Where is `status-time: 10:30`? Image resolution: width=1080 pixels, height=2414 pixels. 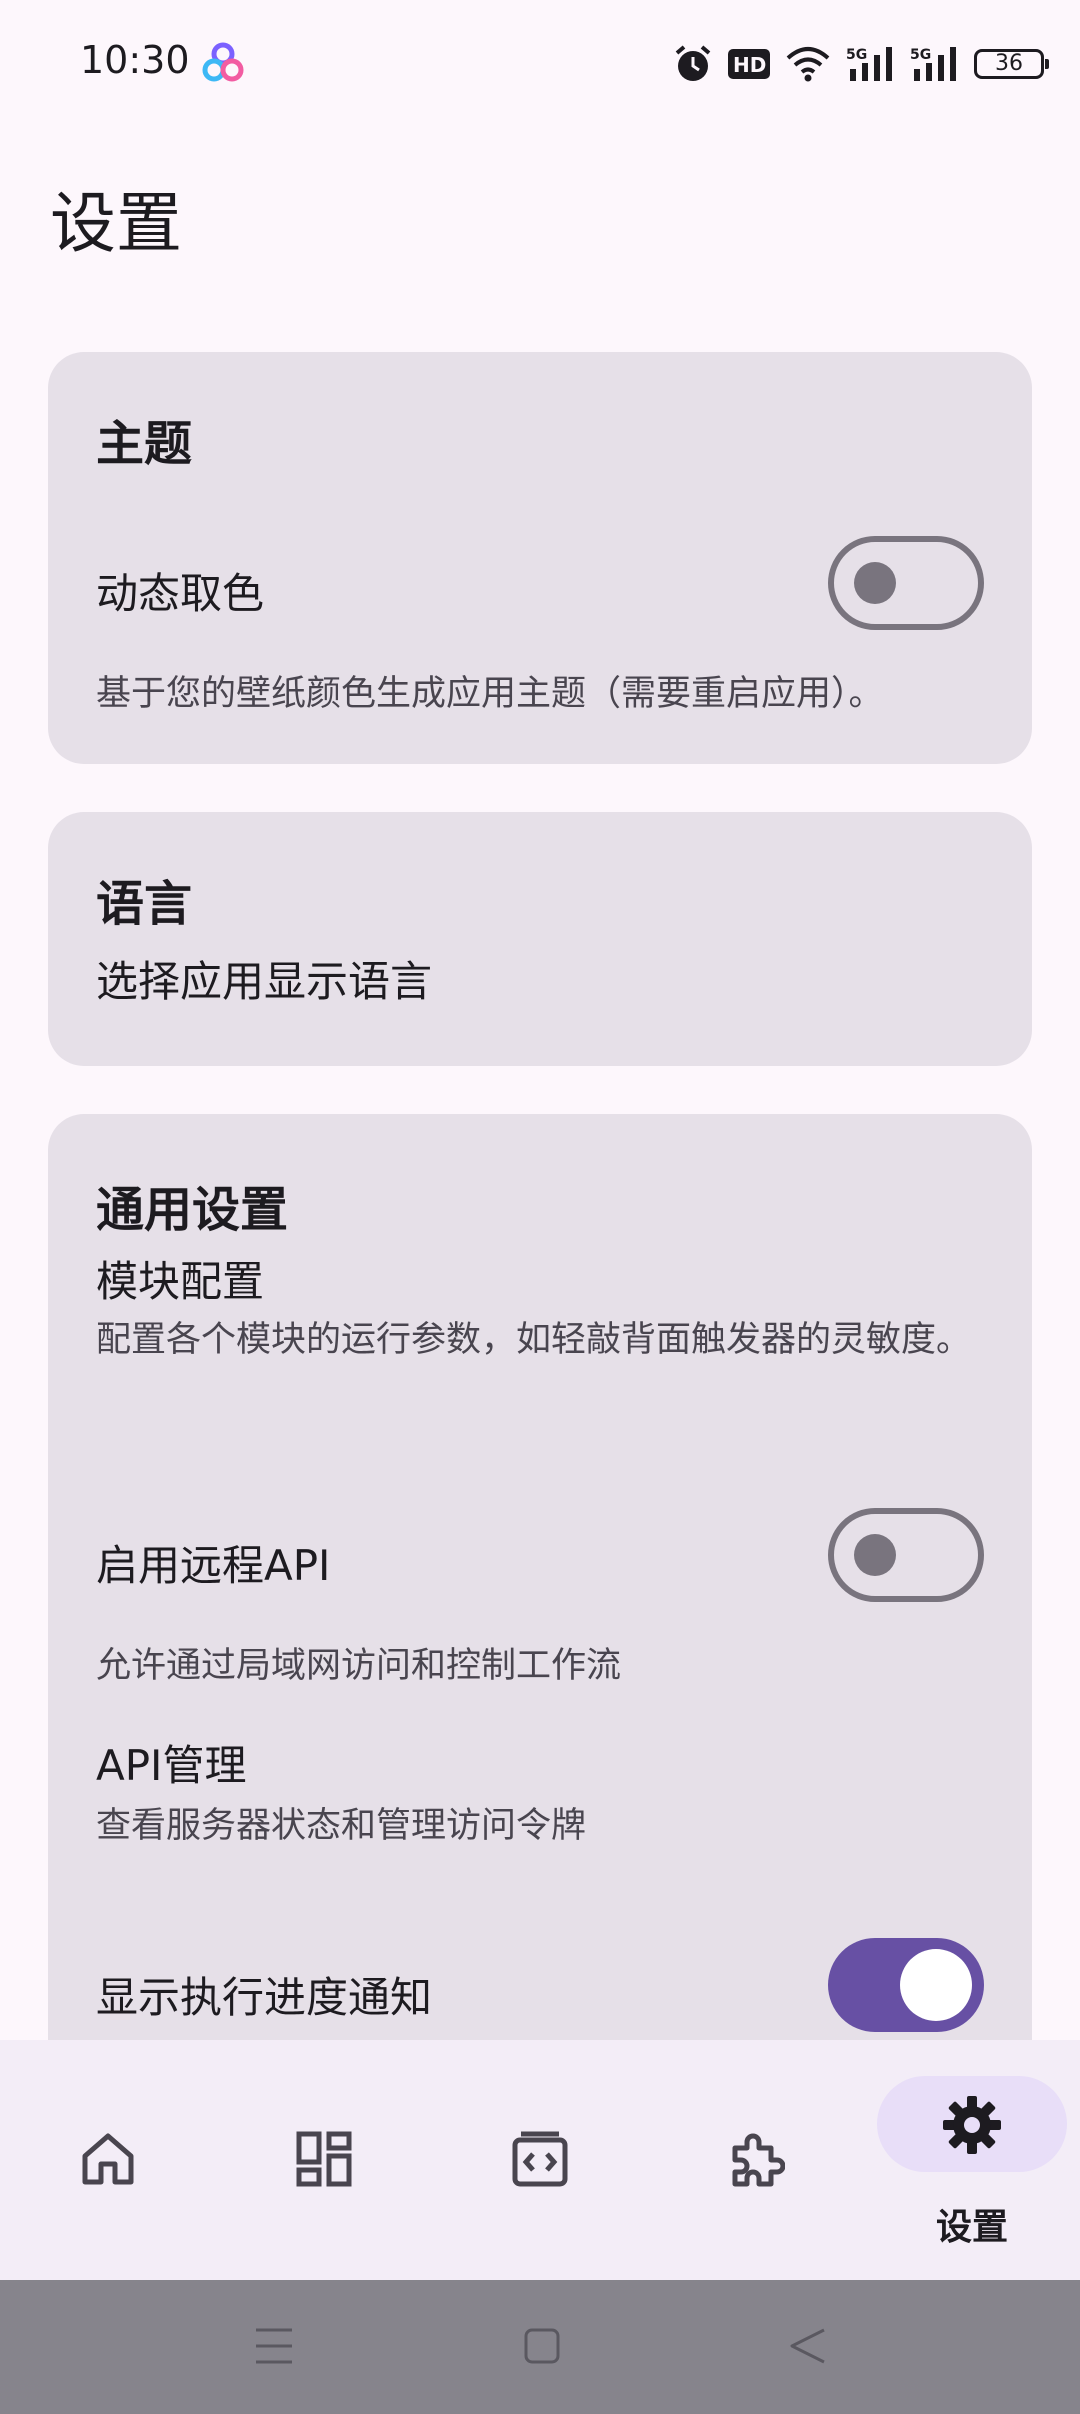 status-time: 10:30 is located at coordinates (135, 60).